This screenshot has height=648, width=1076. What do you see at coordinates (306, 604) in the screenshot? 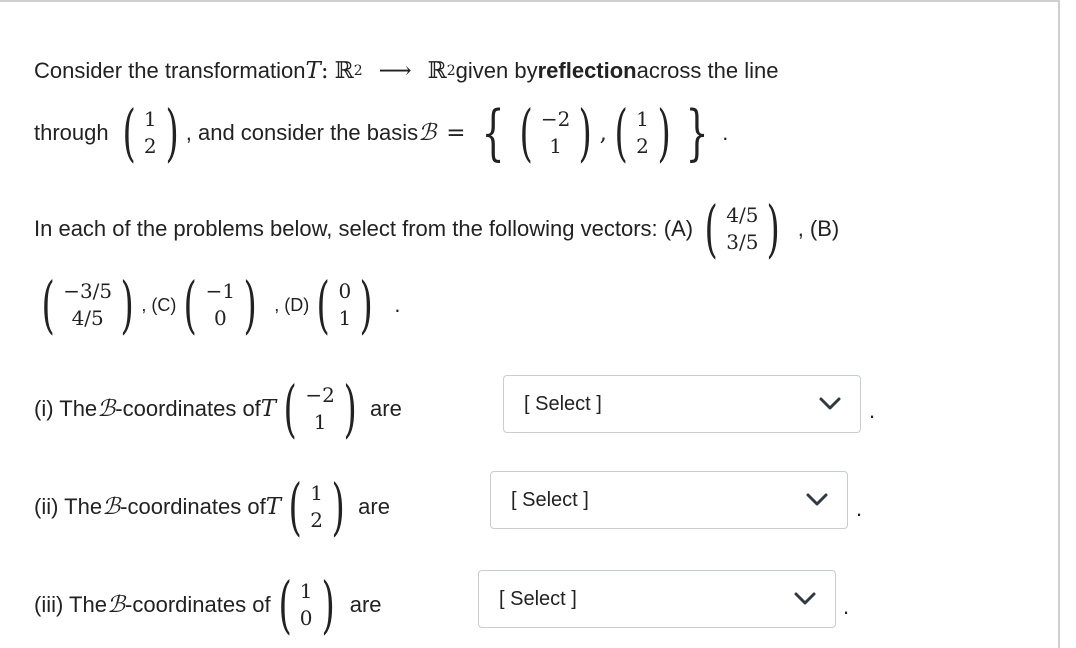
I see `question-3-vector: ( 10 )` at bounding box center [306, 604].